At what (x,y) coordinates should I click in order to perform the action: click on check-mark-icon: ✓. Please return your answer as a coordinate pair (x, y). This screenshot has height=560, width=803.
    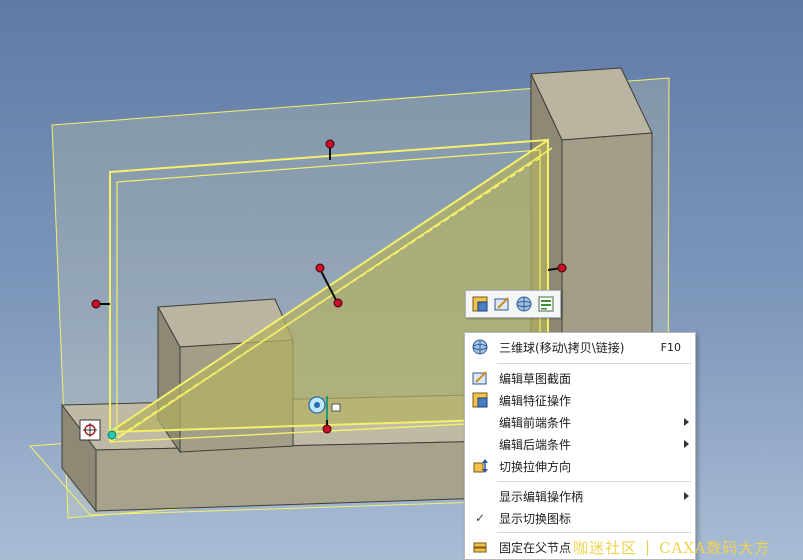
    Looking at the image, I should click on (480, 518).